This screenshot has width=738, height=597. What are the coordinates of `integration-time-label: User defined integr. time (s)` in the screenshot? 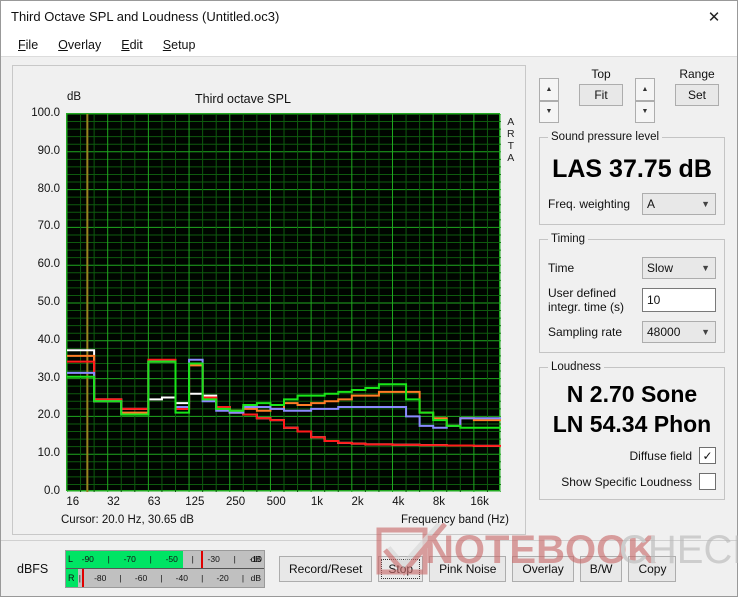 It's located at (586, 300).